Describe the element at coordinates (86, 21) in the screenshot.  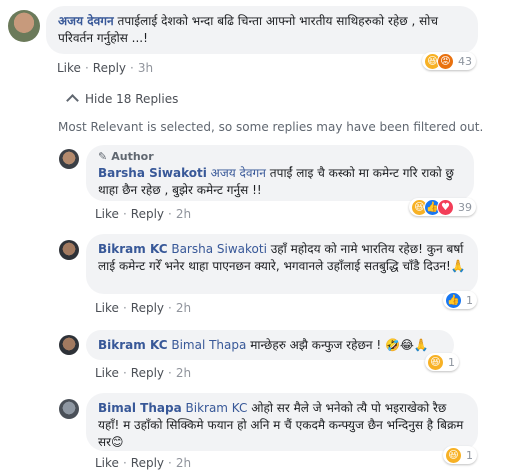
I see `comment-author: अजय देवगन` at that location.